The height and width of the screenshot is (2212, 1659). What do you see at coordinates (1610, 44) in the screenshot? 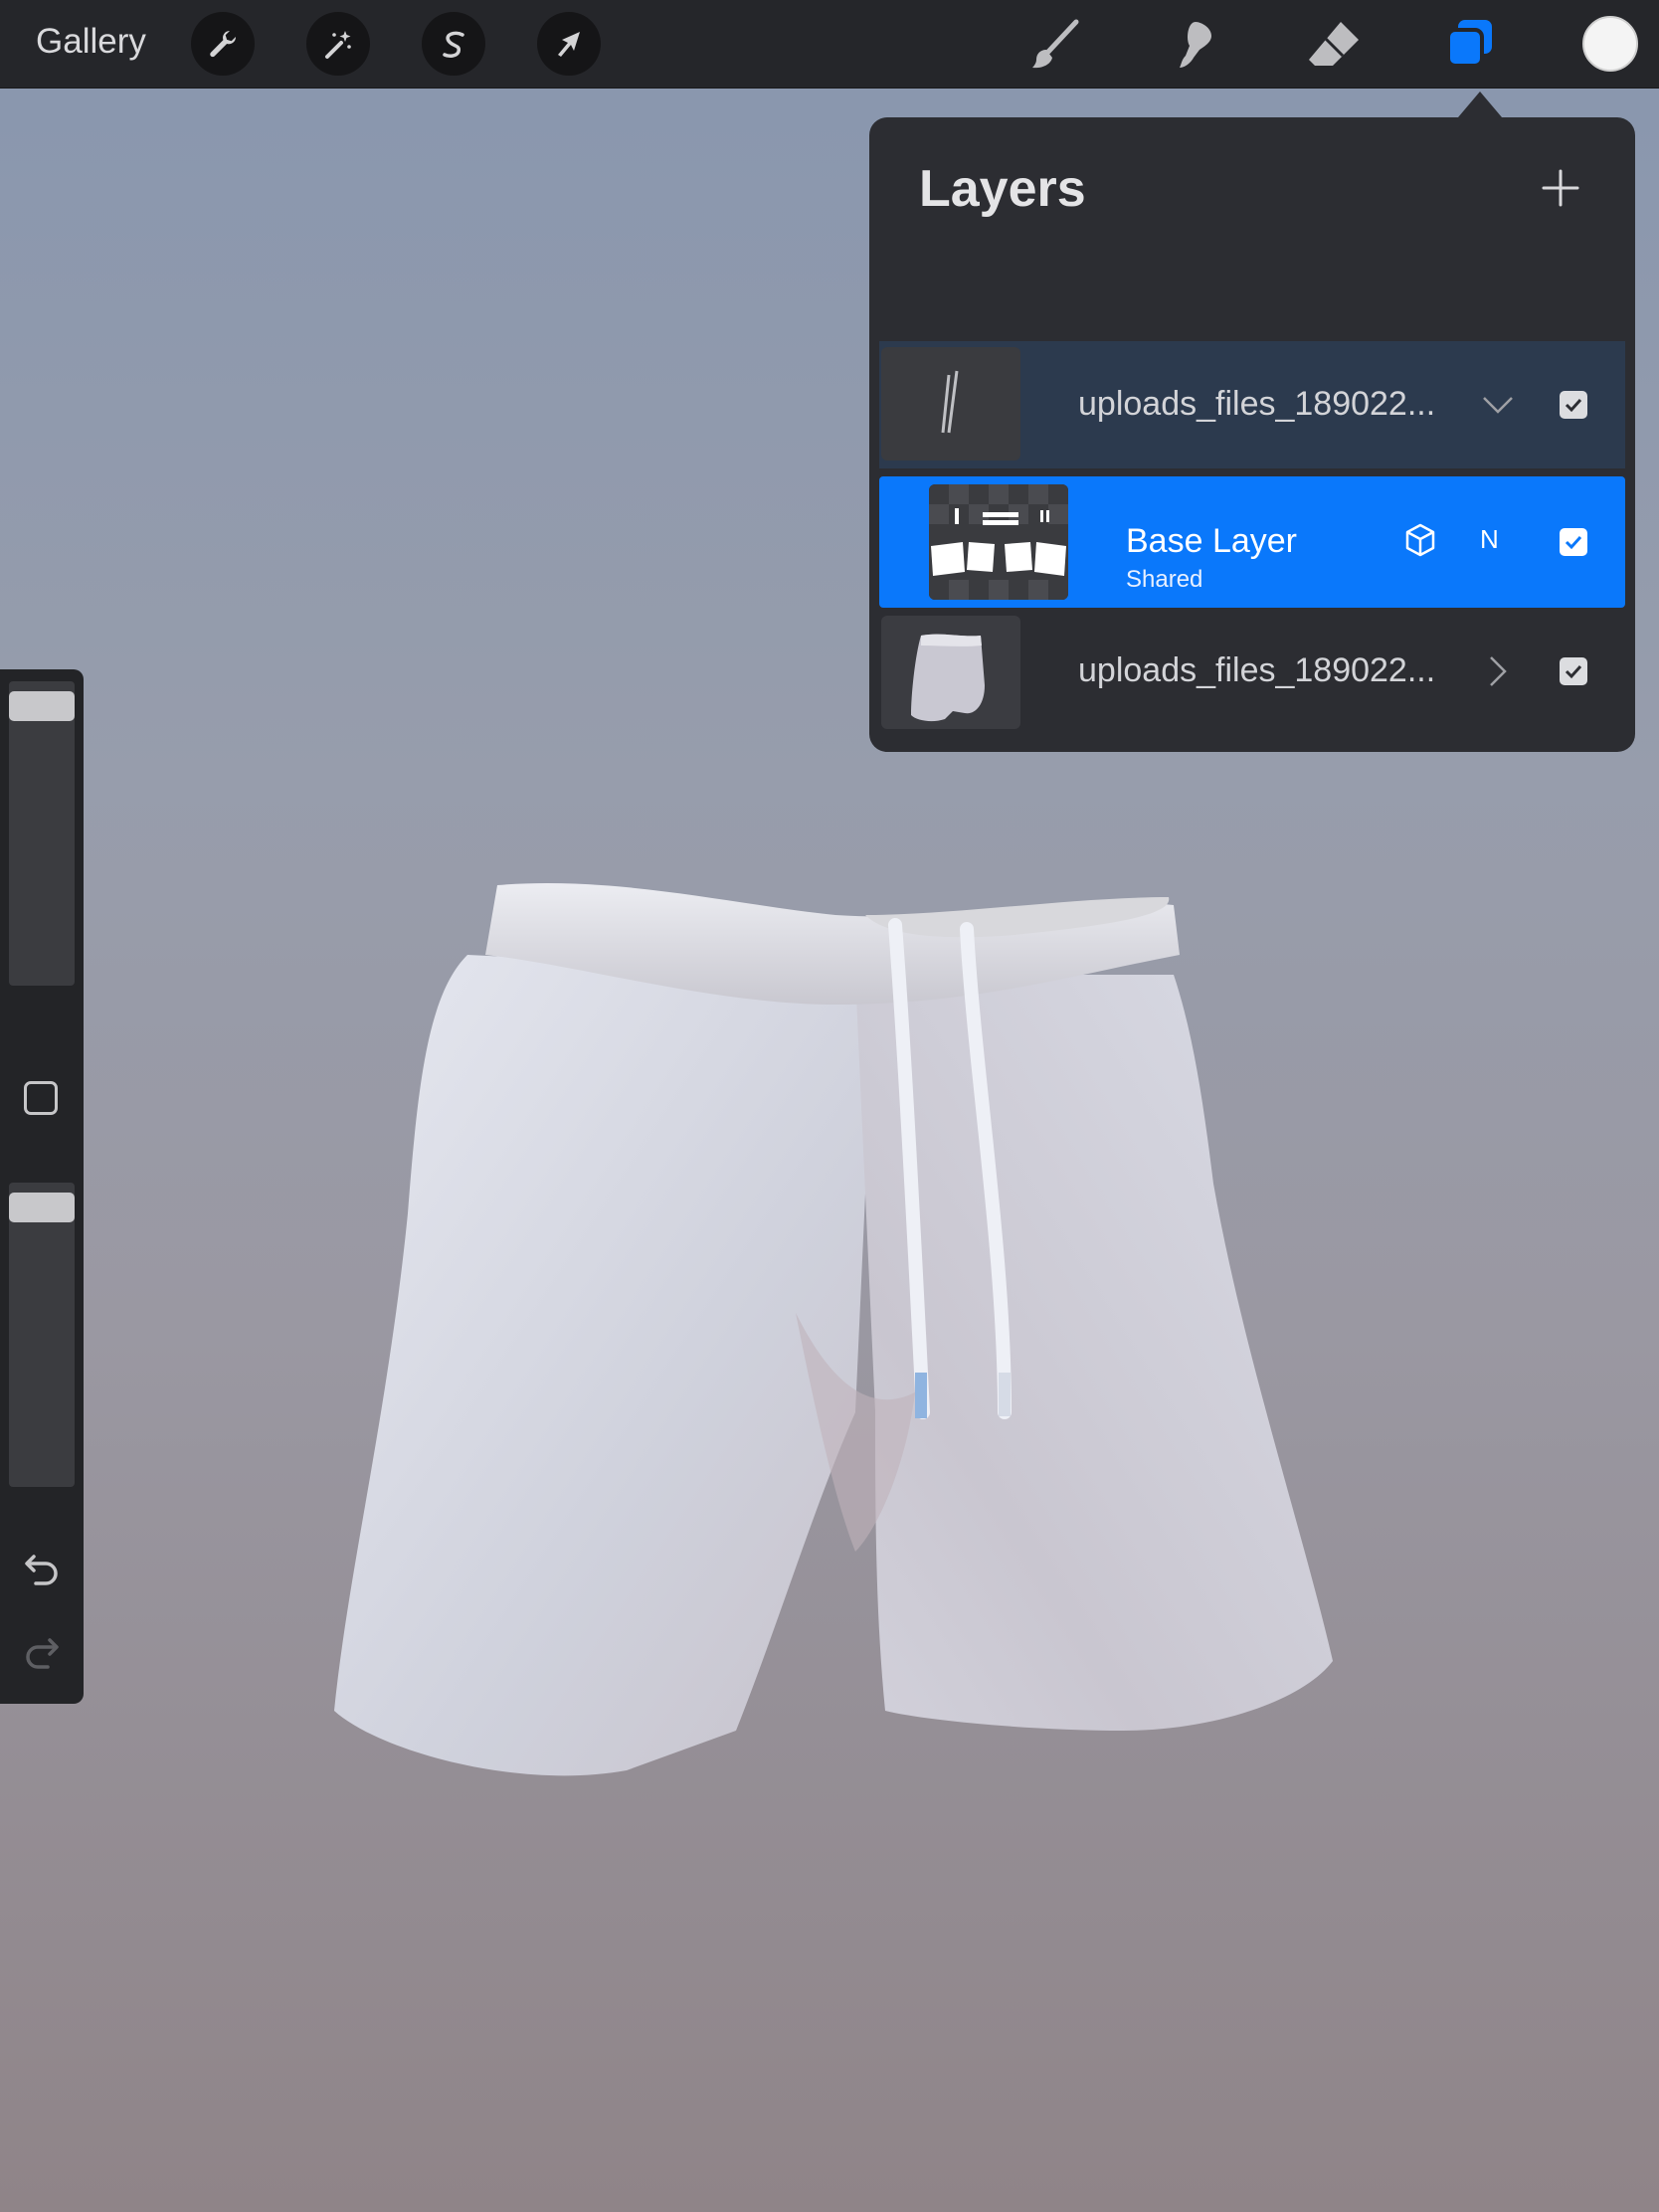
I see `color-swatch-button` at bounding box center [1610, 44].